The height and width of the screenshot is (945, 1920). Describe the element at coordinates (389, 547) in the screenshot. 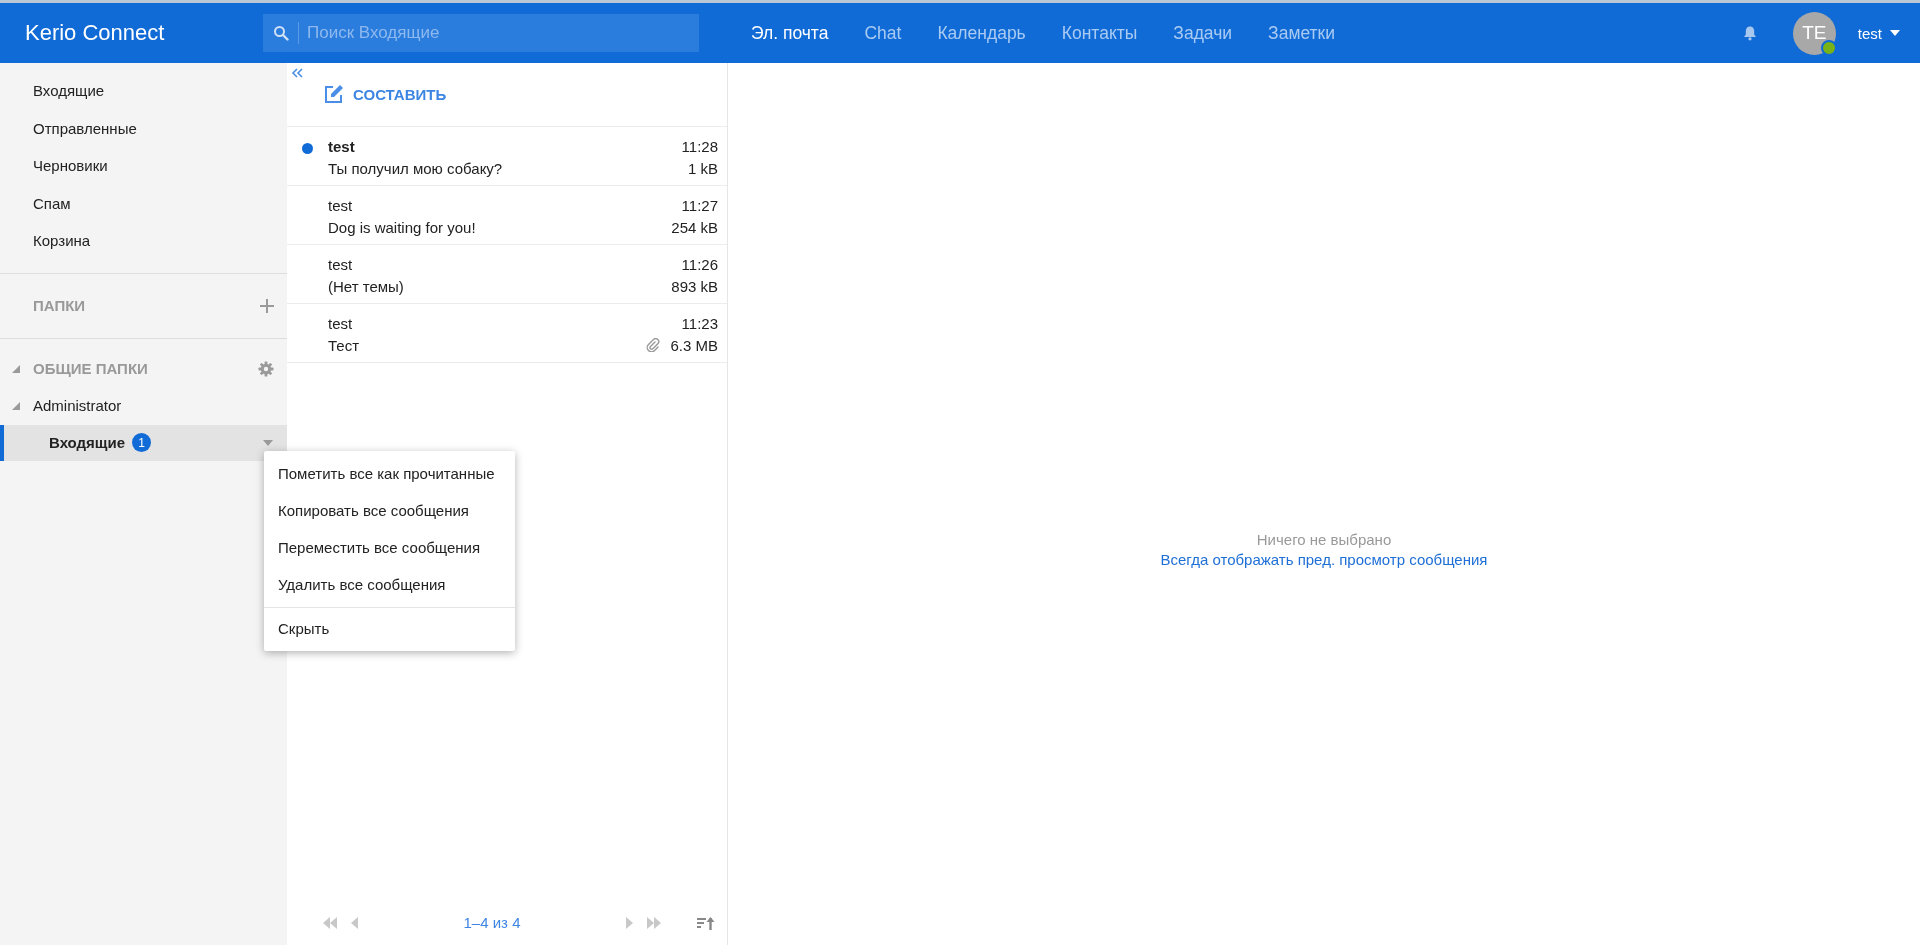

I see `menu-item: Переместить все сообщения` at that location.